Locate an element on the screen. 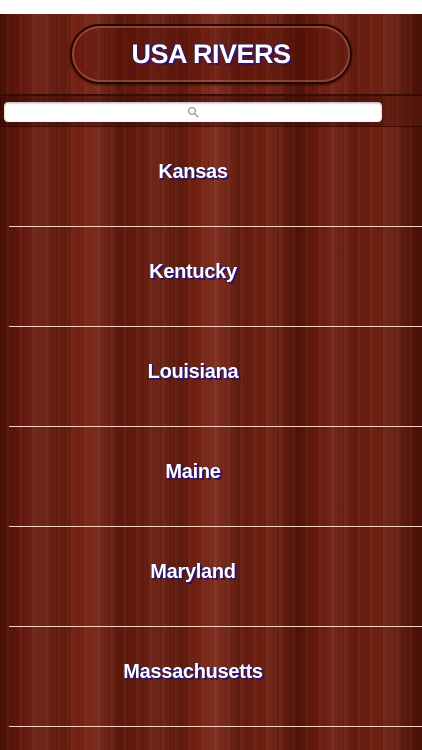  row-divider is located at coordinates (215, 726).